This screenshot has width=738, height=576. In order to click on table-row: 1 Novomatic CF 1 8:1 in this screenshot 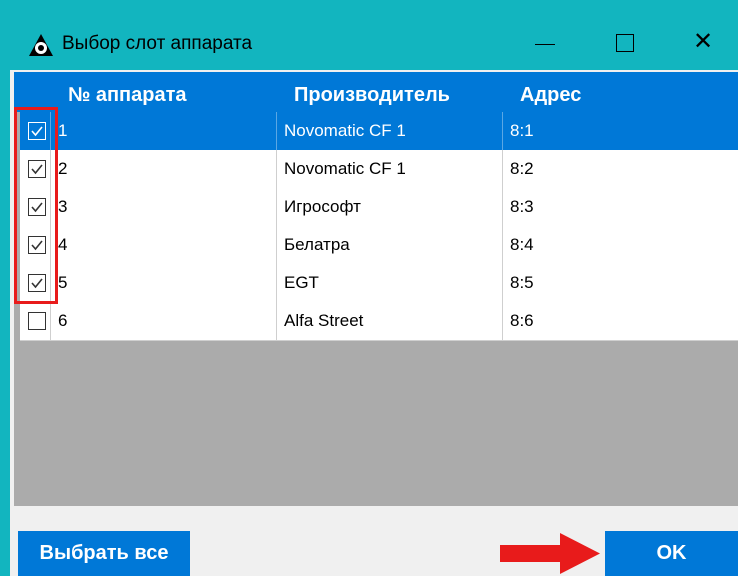, I will do `click(379, 131)`.